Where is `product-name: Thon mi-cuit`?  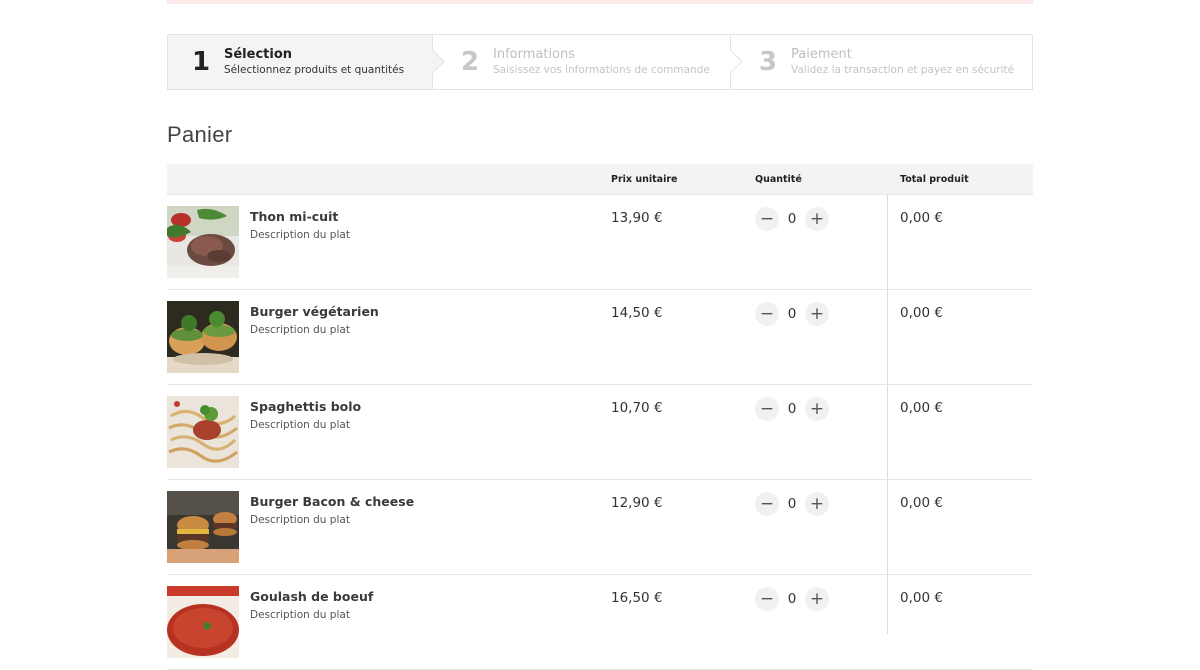
product-name: Thon mi-cuit is located at coordinates (294, 216).